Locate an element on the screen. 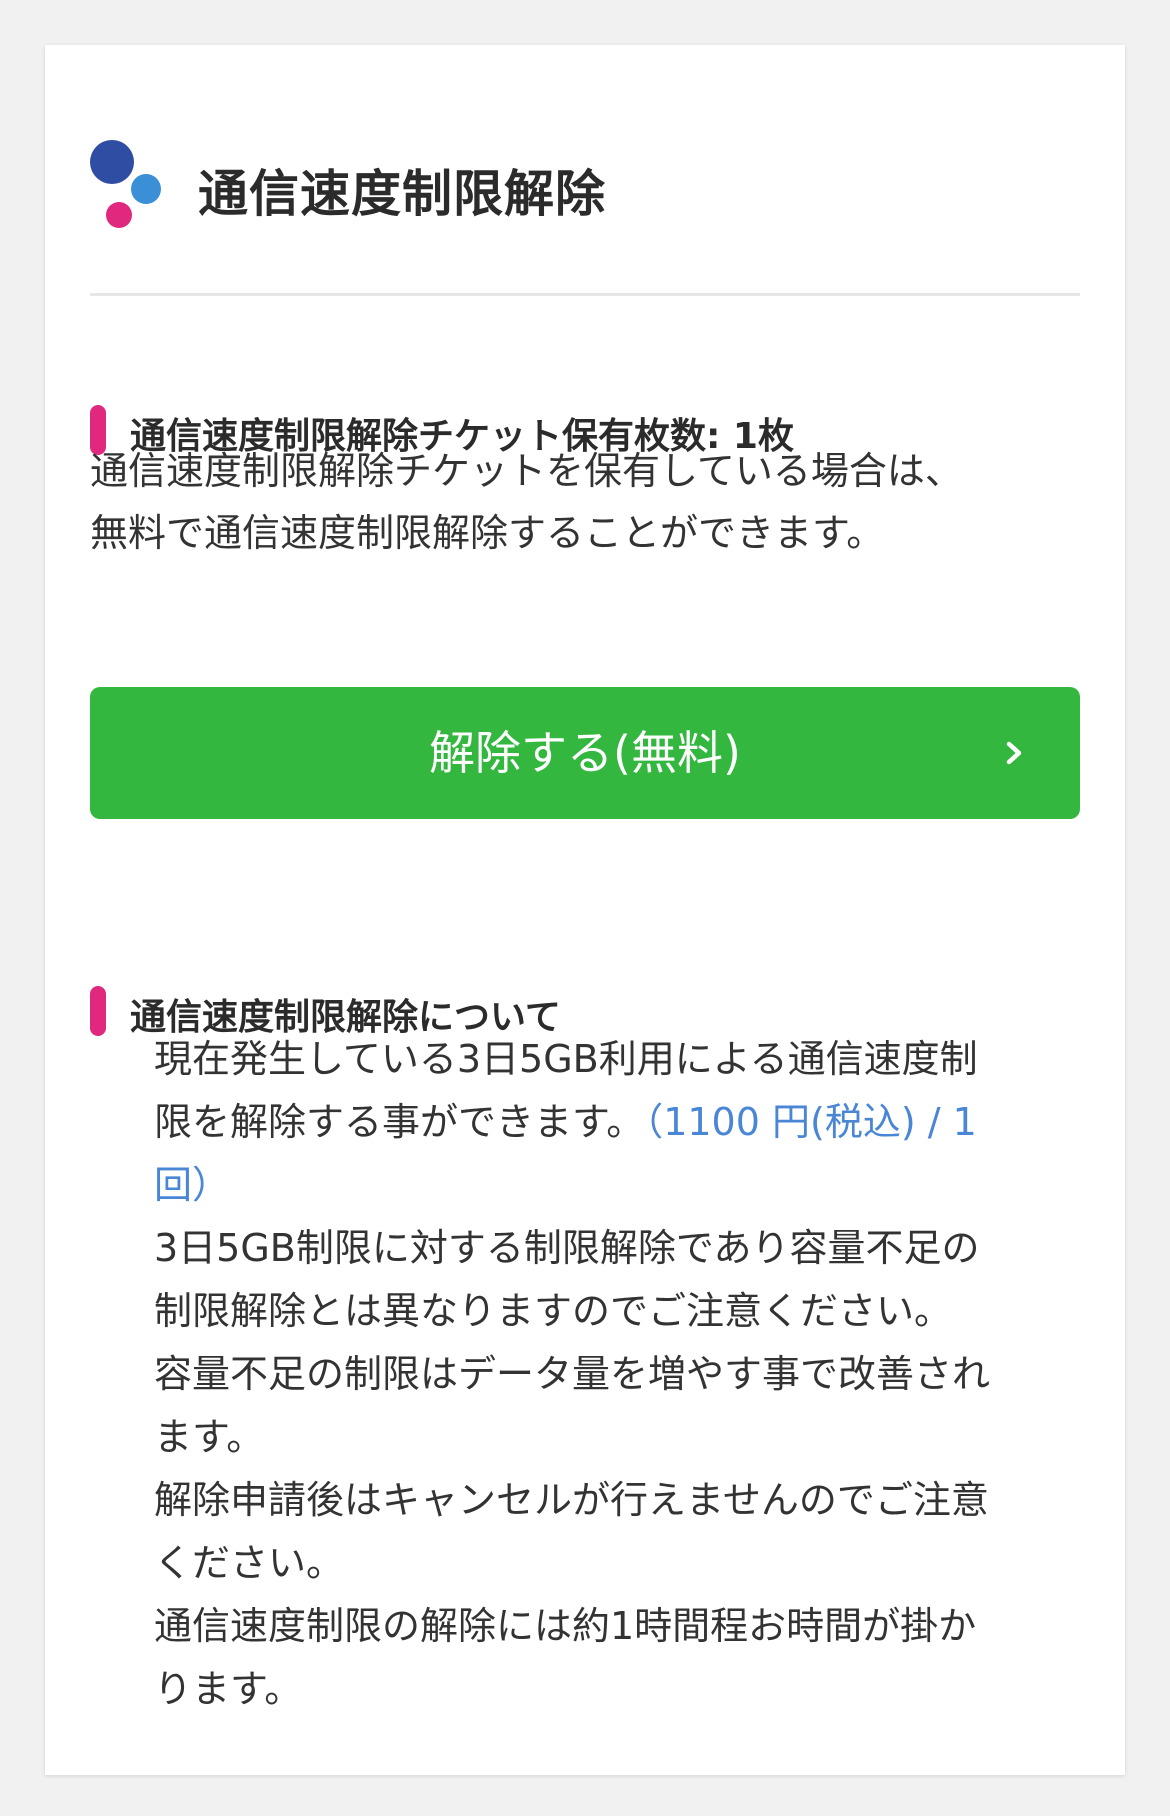  about-line: 通信速度制限の解除には約1時間程お時間が掛か is located at coordinates (565, 1626).